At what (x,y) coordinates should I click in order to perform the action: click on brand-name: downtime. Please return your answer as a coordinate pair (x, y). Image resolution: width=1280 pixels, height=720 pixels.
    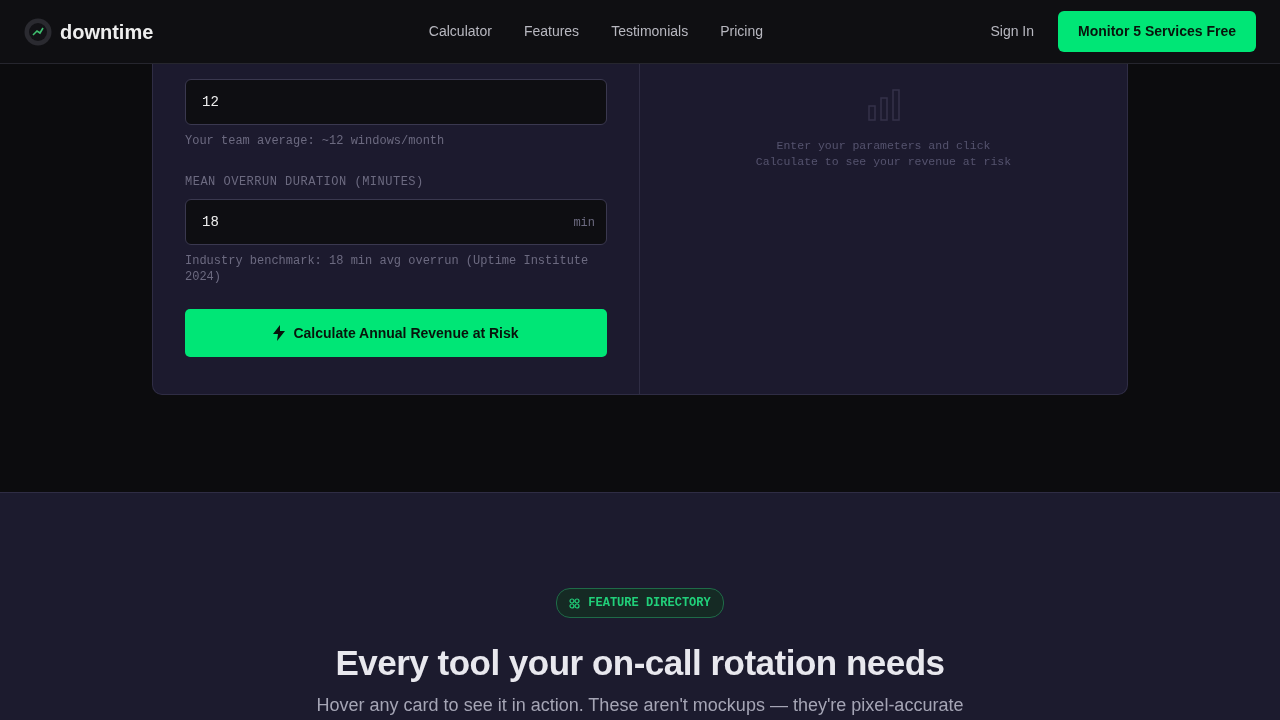
    Looking at the image, I should click on (107, 31).